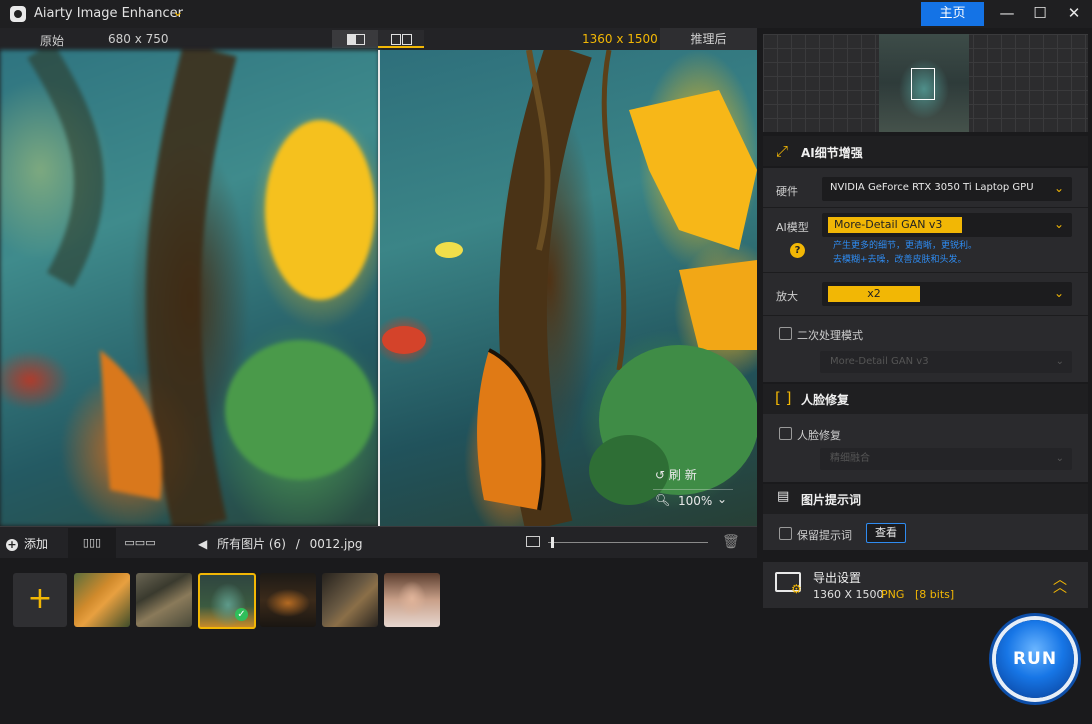 This screenshot has height=724, width=1092. Describe the element at coordinates (722, 499) in the screenshot. I see `zoom-chevron-down-icon: ⌄` at that location.